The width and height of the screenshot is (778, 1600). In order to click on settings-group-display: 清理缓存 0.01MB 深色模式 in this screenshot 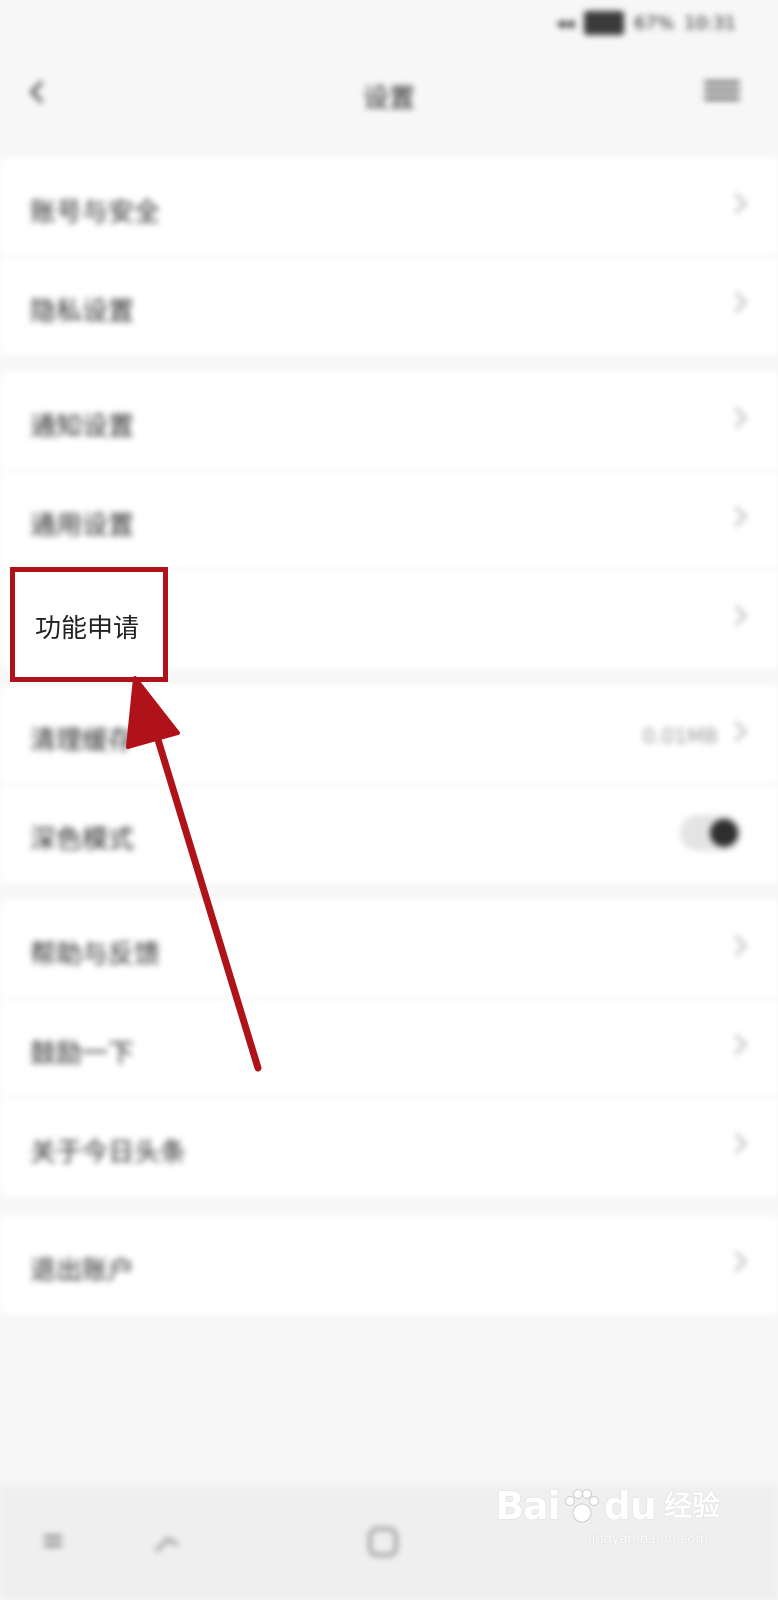, I will do `click(389, 784)`.